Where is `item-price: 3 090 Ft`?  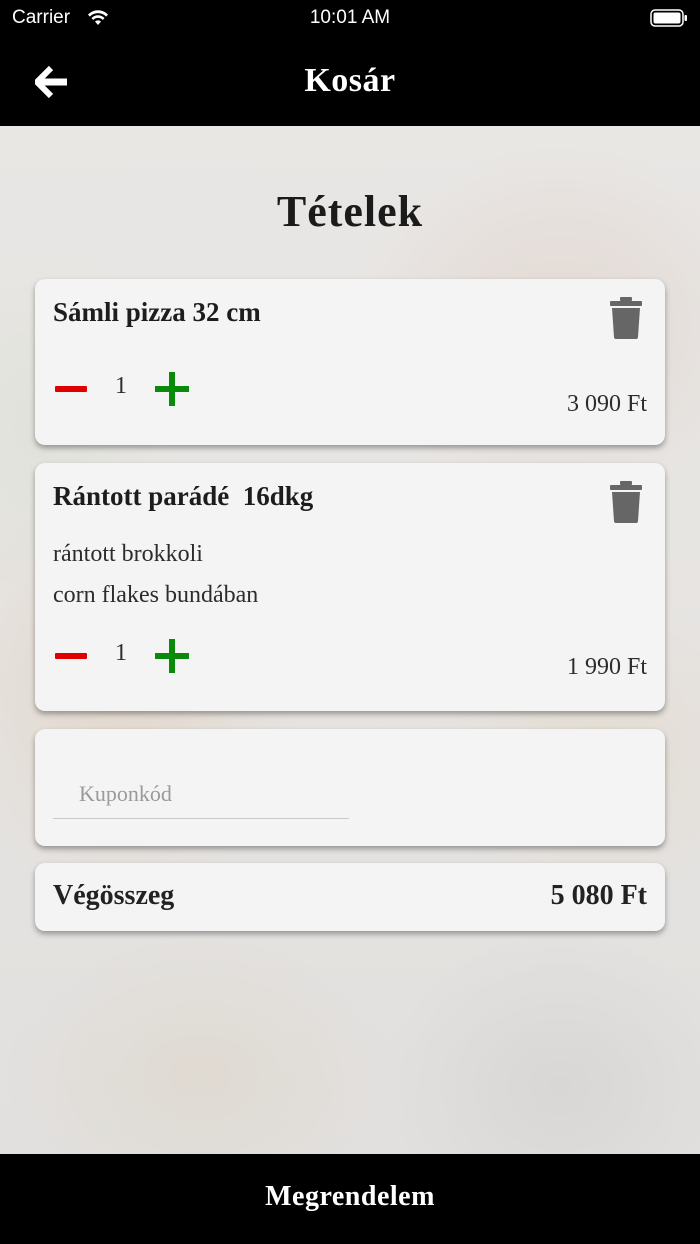
item-price: 3 090 Ft is located at coordinates (606, 404).